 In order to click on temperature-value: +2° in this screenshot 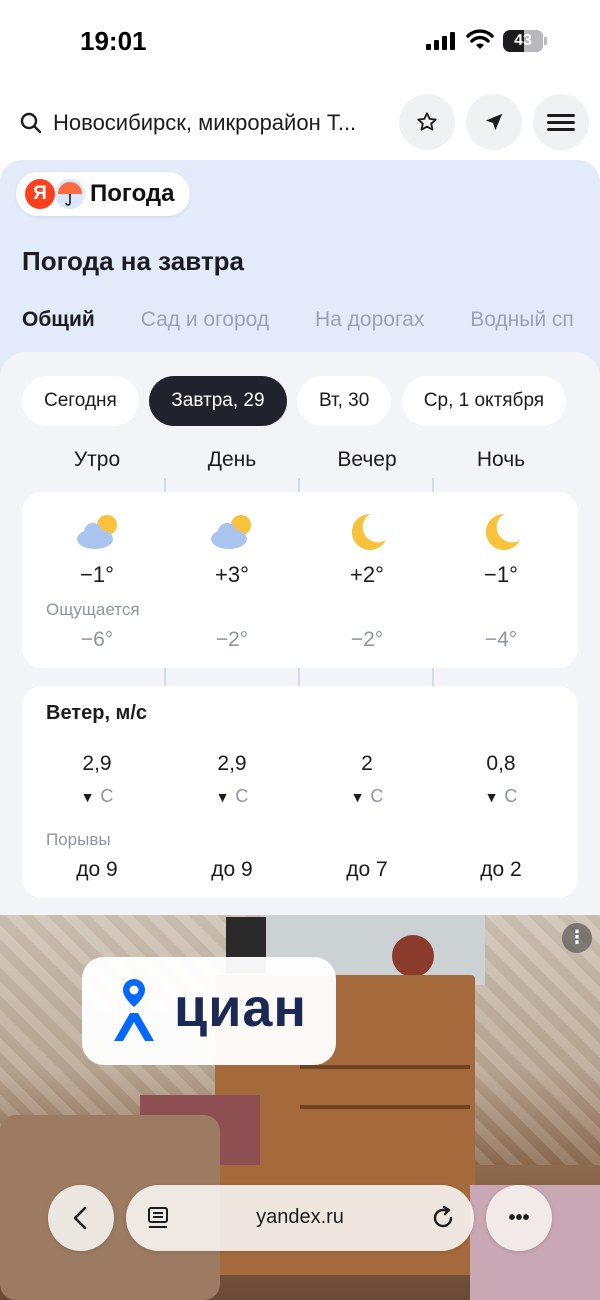, I will do `click(367, 574)`.